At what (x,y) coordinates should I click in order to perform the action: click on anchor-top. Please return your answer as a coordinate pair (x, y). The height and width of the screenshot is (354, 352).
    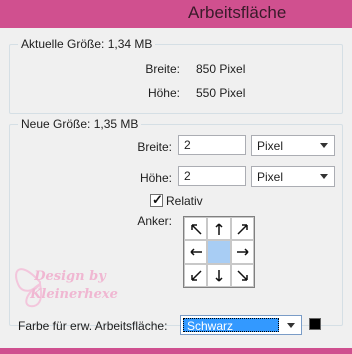
    Looking at the image, I should click on (219, 229).